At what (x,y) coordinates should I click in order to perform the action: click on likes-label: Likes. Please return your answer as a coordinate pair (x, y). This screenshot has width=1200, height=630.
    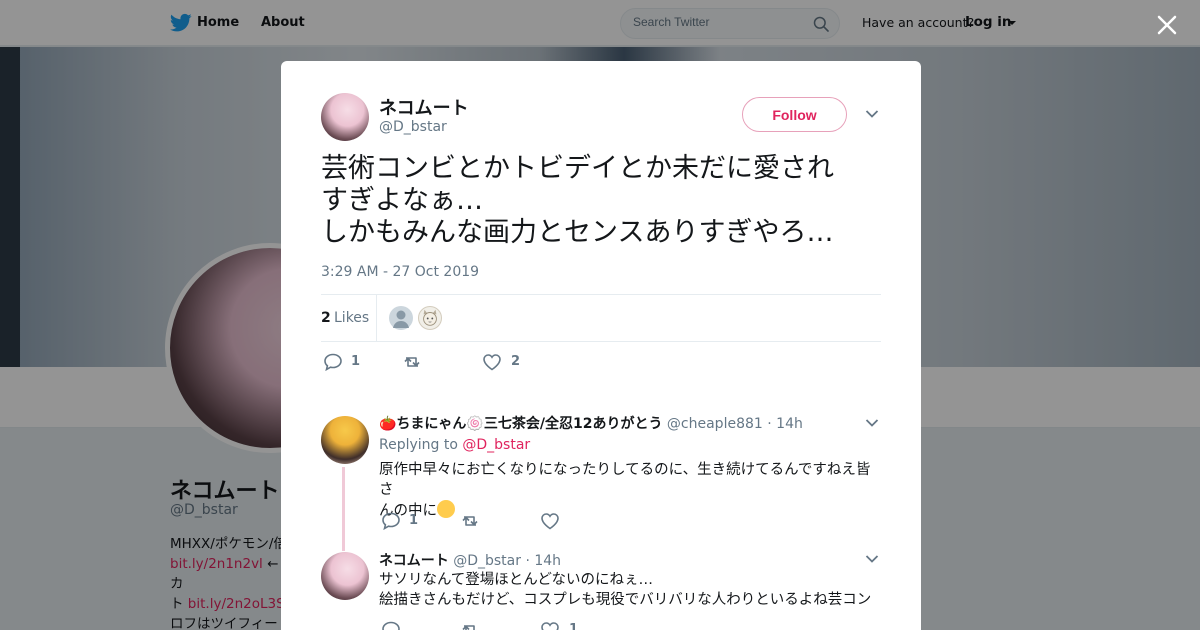
    Looking at the image, I should click on (351, 318).